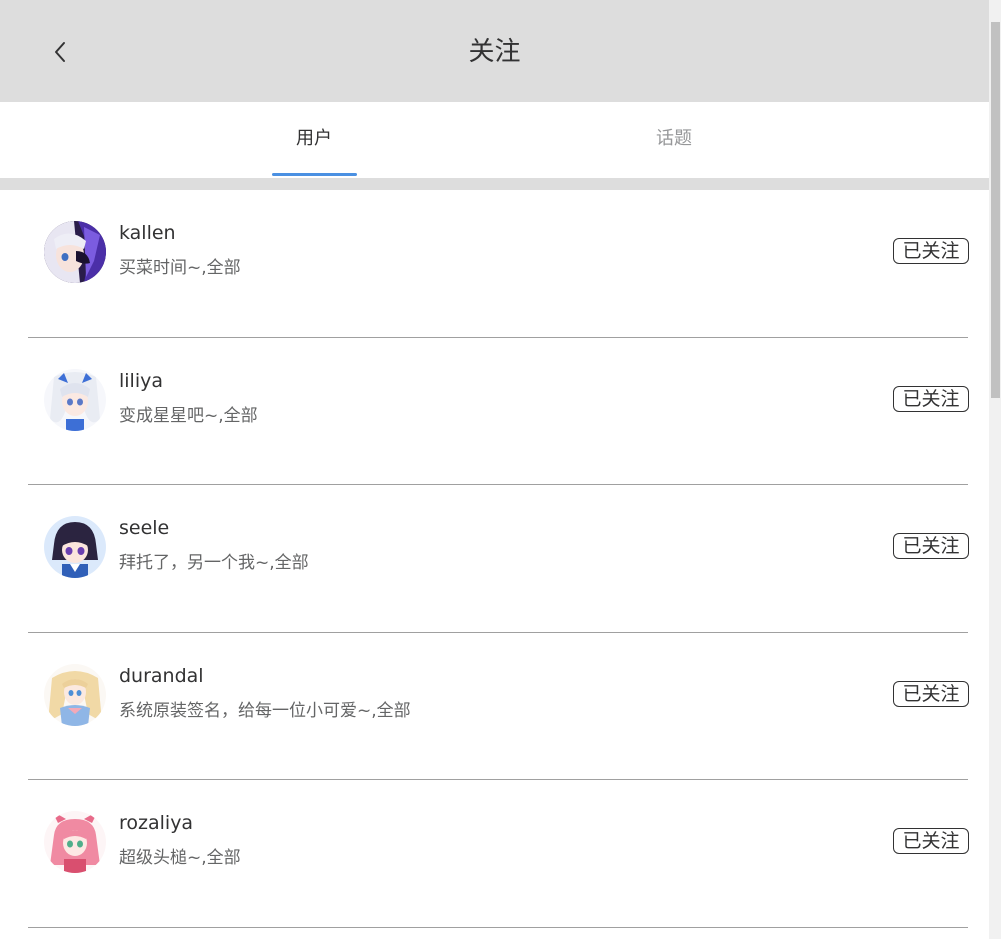 The height and width of the screenshot is (939, 1001). Describe the element at coordinates (498, 927) in the screenshot. I see `item-divider` at that location.